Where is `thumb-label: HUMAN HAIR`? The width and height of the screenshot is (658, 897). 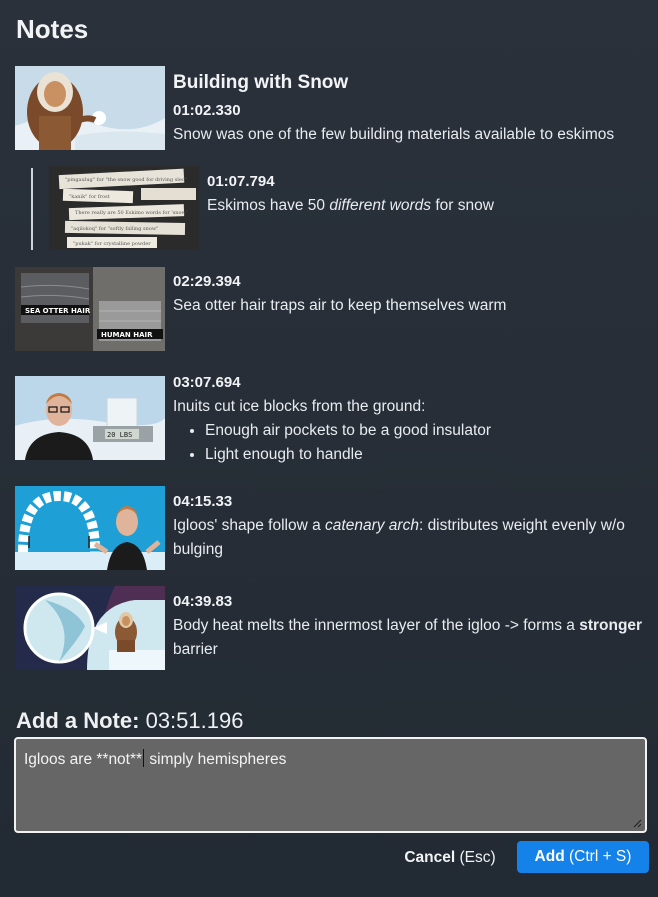 thumb-label: HUMAN HAIR is located at coordinates (127, 335).